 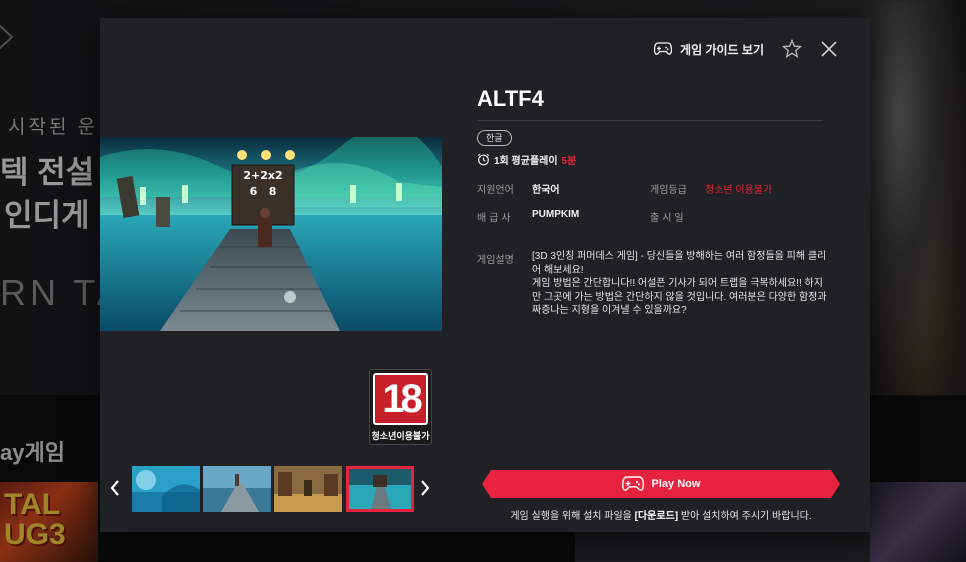 I want to click on game-screenshot: 2+2x2 6 8, so click(x=271, y=234).